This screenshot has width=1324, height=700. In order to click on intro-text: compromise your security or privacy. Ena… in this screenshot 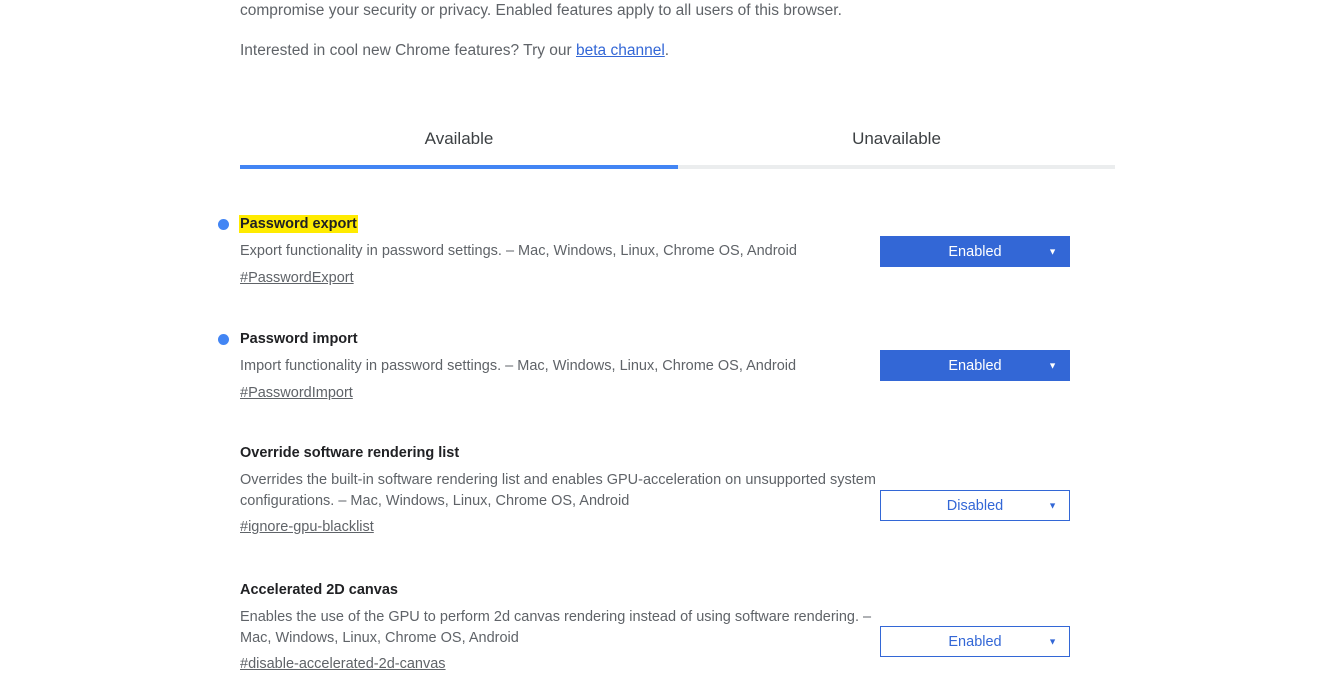, I will do `click(678, 30)`.